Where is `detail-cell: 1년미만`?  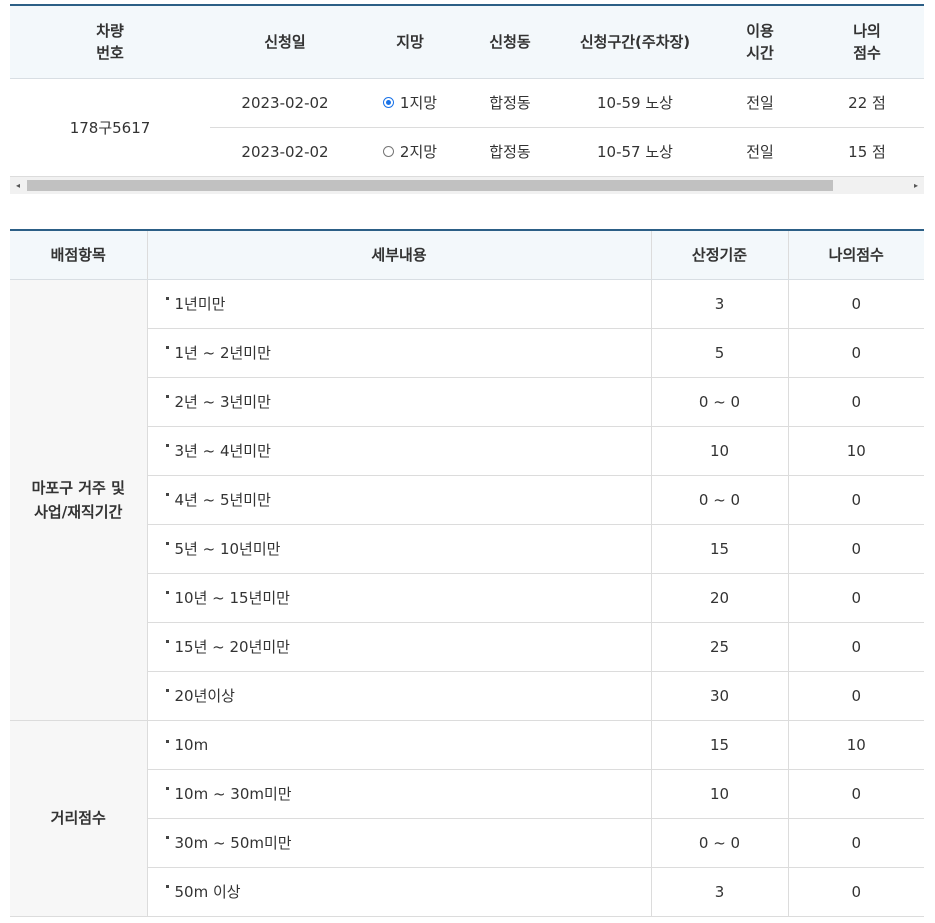
detail-cell: 1년미만 is located at coordinates (399, 304).